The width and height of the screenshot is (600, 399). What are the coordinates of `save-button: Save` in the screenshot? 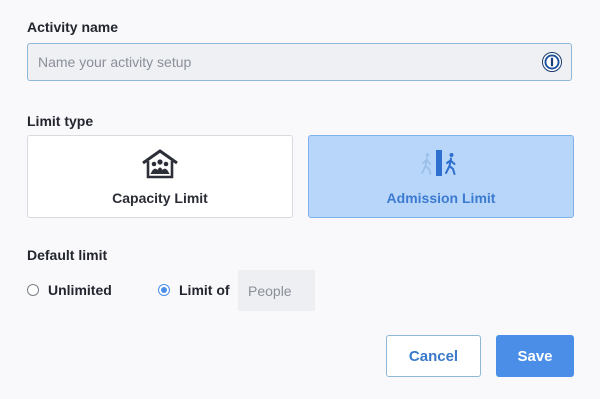 It's located at (535, 356).